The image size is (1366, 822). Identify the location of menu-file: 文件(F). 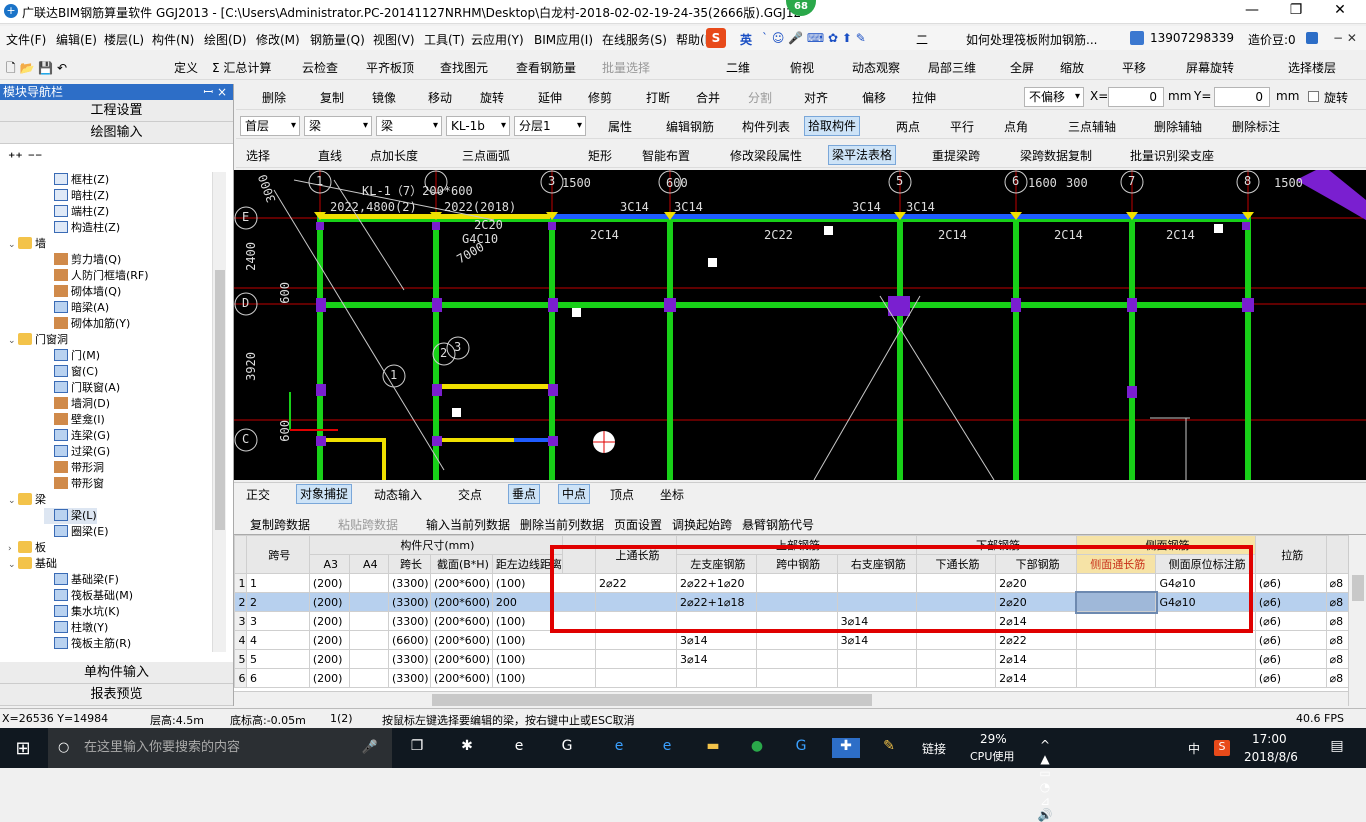
(26, 39).